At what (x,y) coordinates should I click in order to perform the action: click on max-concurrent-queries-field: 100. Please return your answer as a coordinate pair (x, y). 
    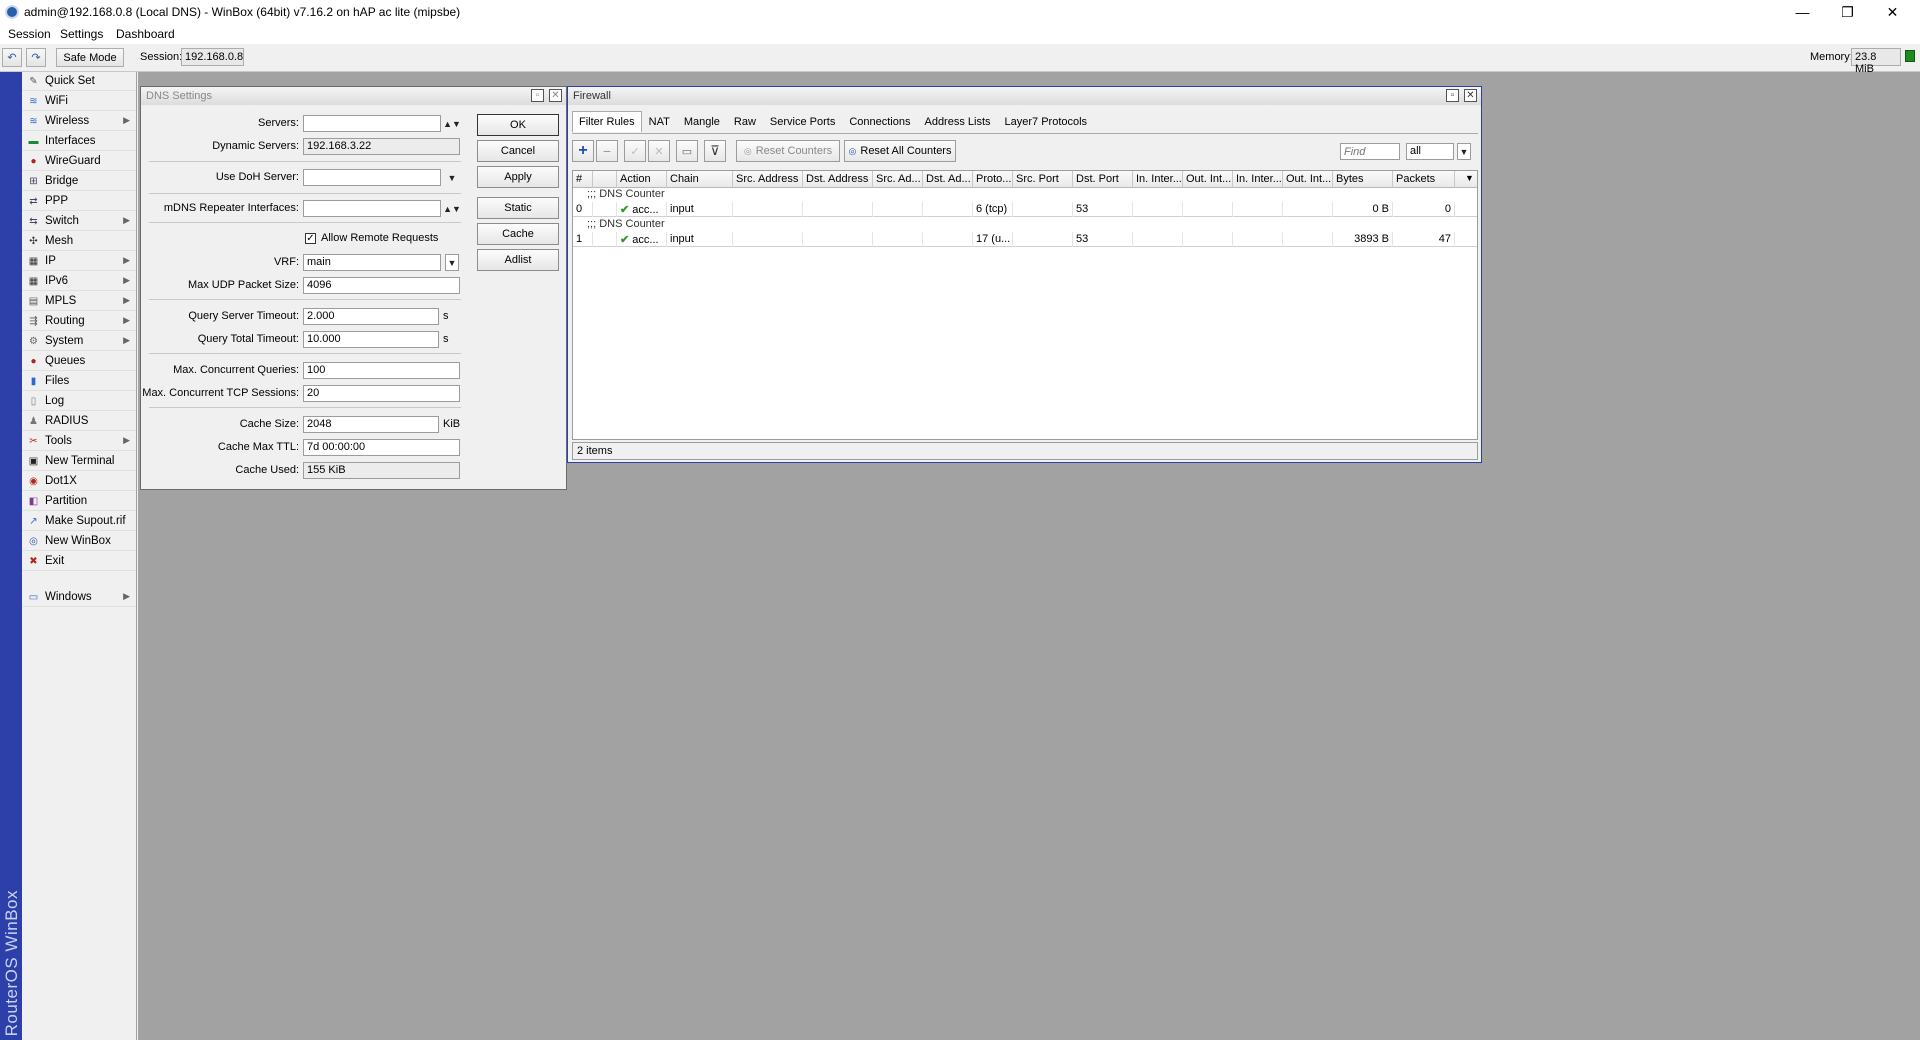
    Looking at the image, I should click on (381, 370).